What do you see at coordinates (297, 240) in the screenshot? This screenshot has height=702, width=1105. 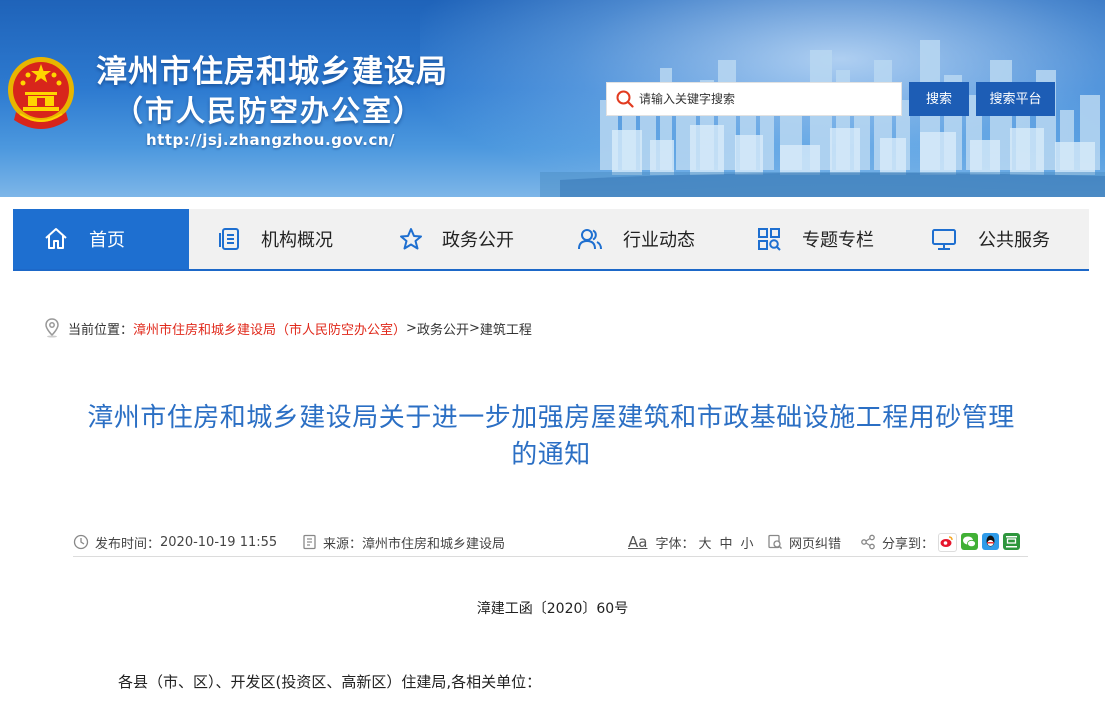 I see `nav-item-label: 机构概况` at bounding box center [297, 240].